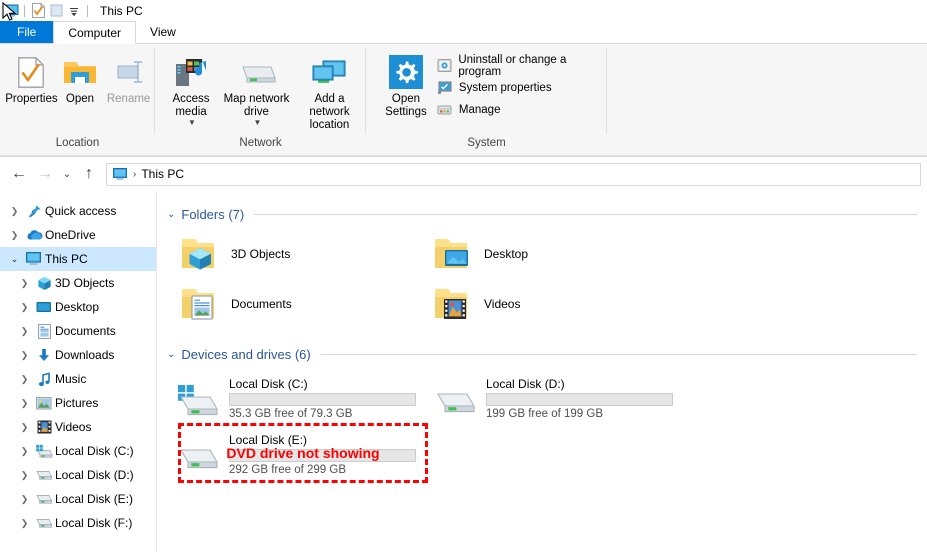  I want to click on sidebar-item-3d-objects: ❯ 3D Objects, so click(78, 283).